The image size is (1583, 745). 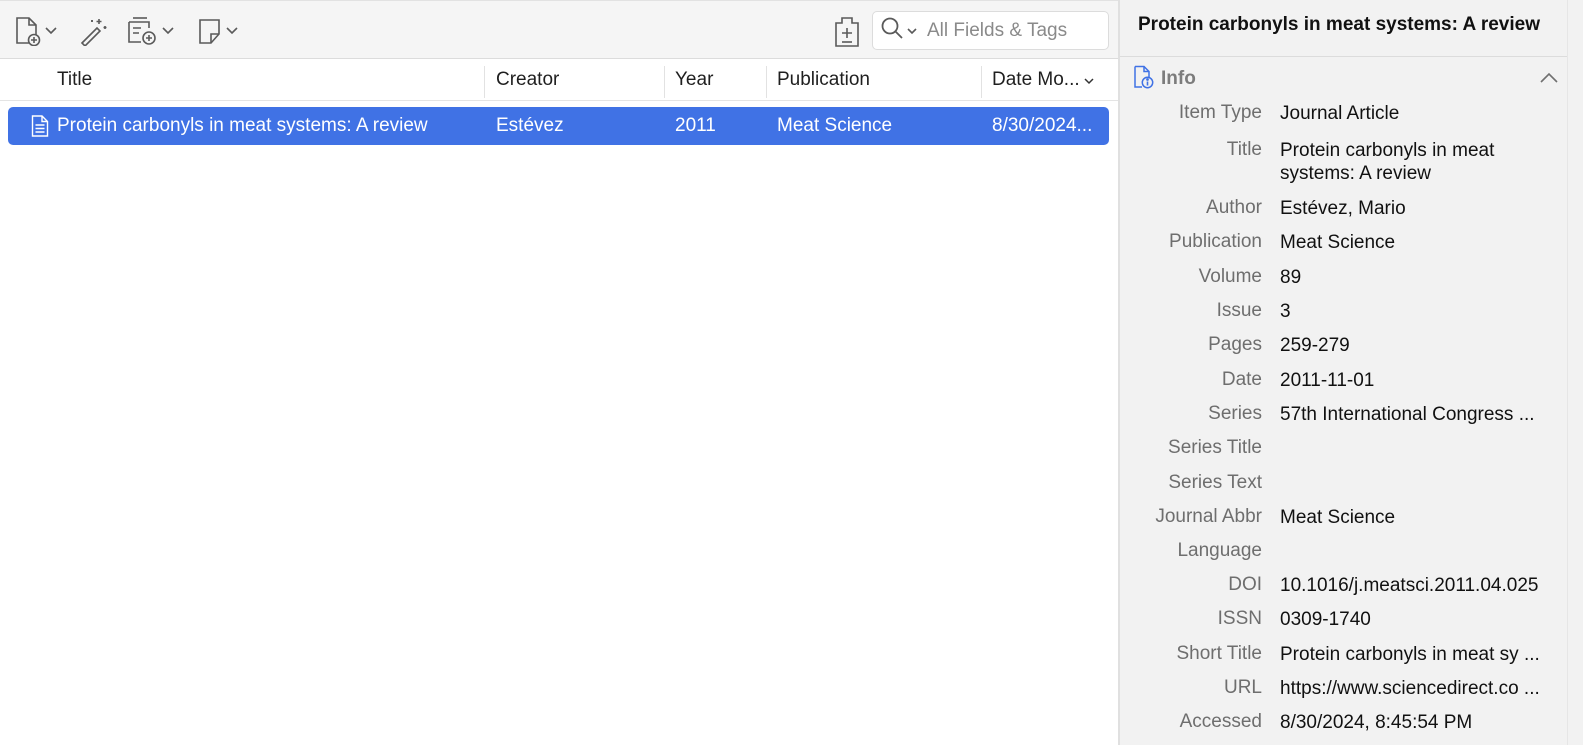 What do you see at coordinates (1012, 30) in the screenshot?
I see `search-input` at bounding box center [1012, 30].